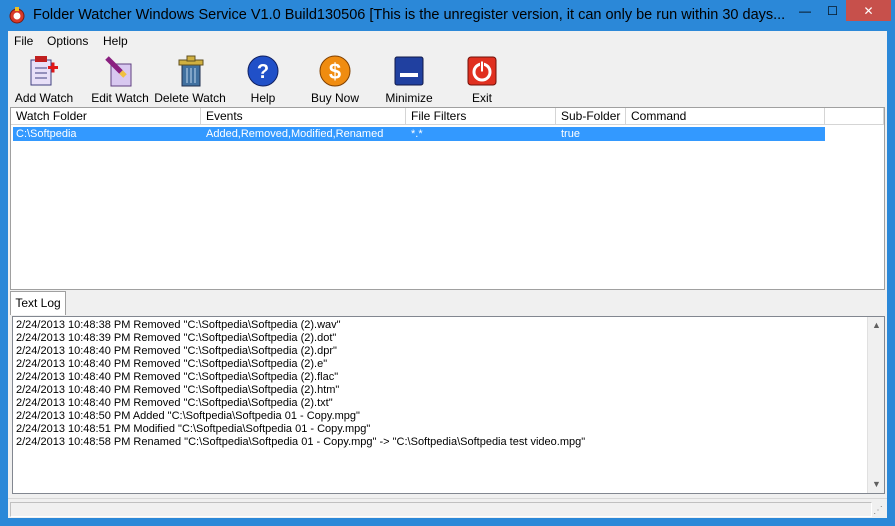 The image size is (895, 526). I want to click on minimize-label: Minimize, so click(409, 98).